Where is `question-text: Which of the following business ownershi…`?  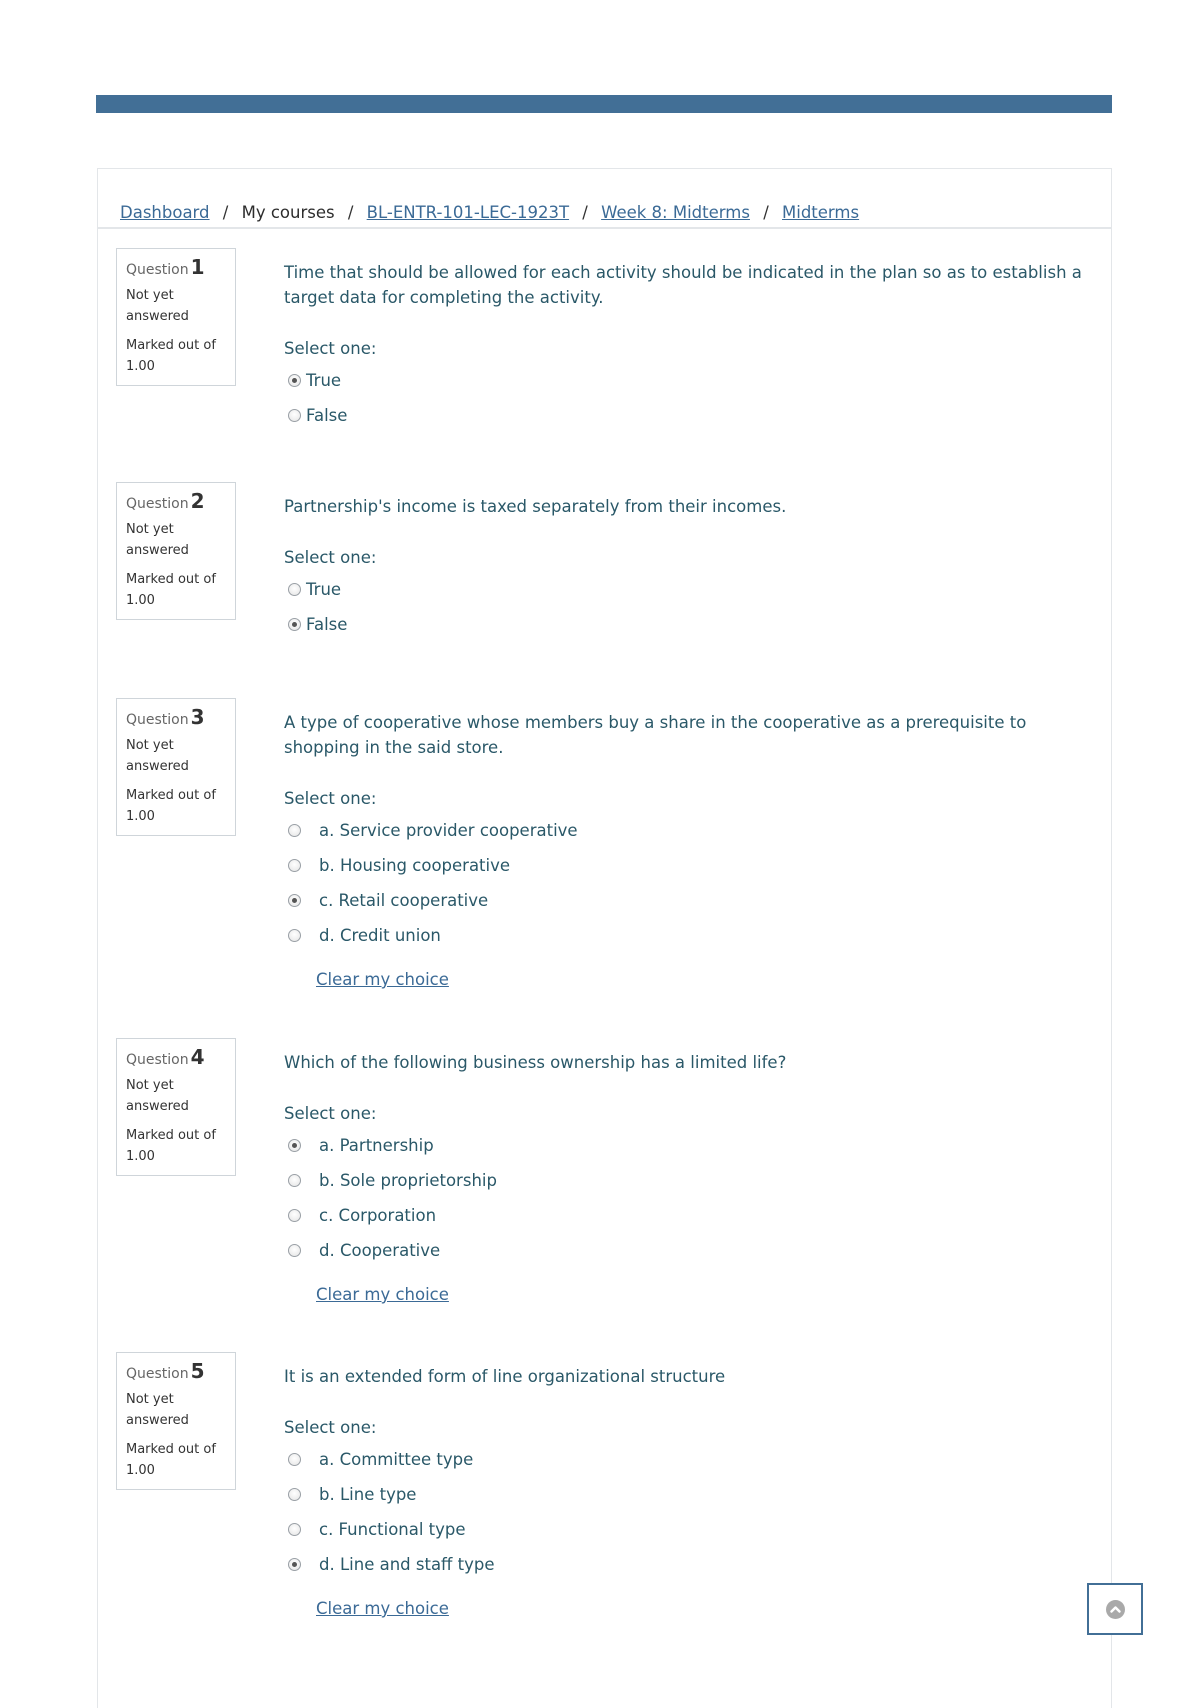
question-text: Which of the following business ownershi… is located at coordinates (535, 1062).